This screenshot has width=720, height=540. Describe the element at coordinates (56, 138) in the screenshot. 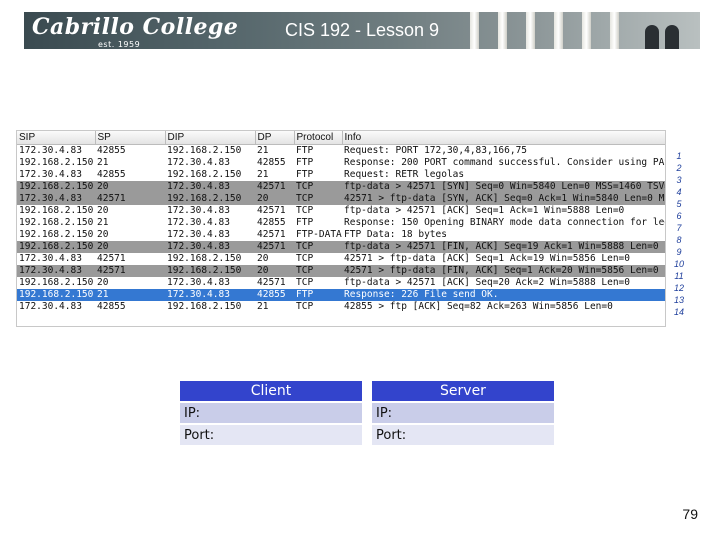

I see `column-header-sip: SIP` at that location.